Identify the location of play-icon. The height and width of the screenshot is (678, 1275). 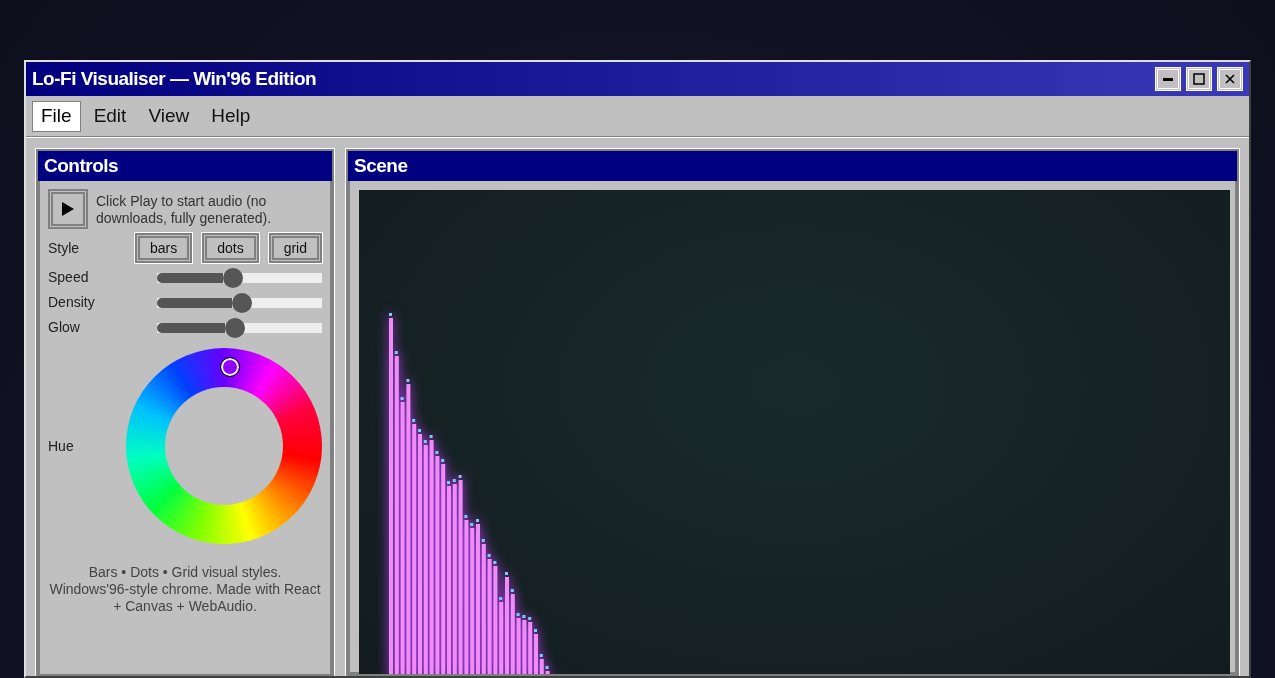
(68, 209).